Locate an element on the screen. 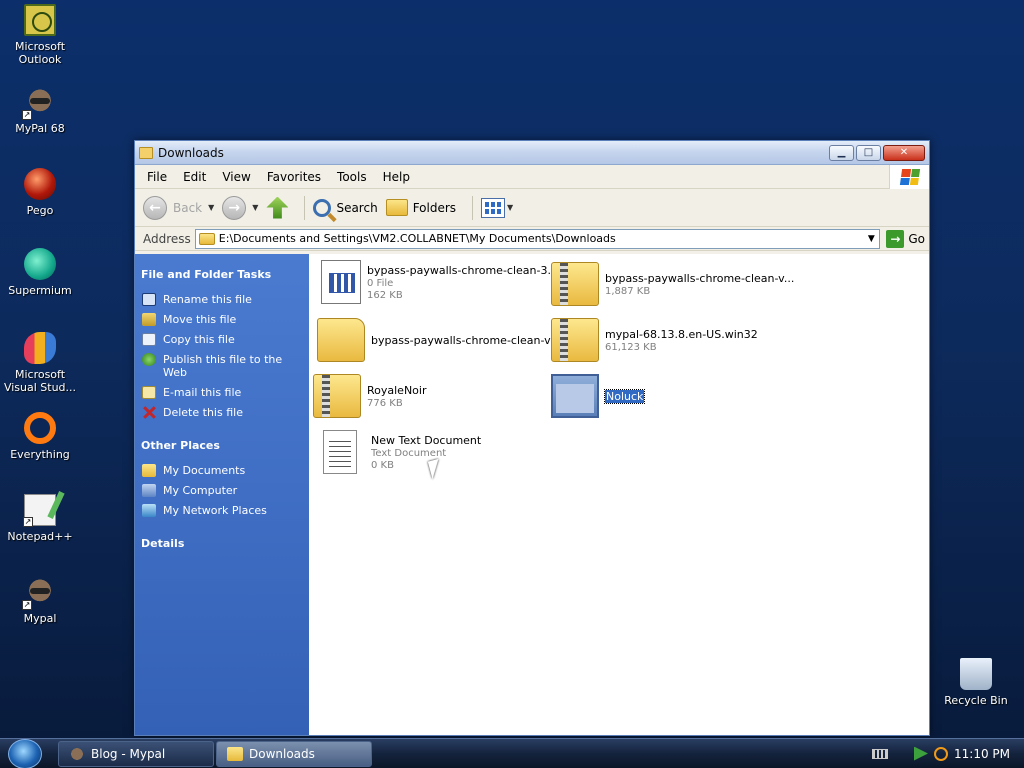 The image size is (1024, 768). close-button: ✕ is located at coordinates (904, 152).